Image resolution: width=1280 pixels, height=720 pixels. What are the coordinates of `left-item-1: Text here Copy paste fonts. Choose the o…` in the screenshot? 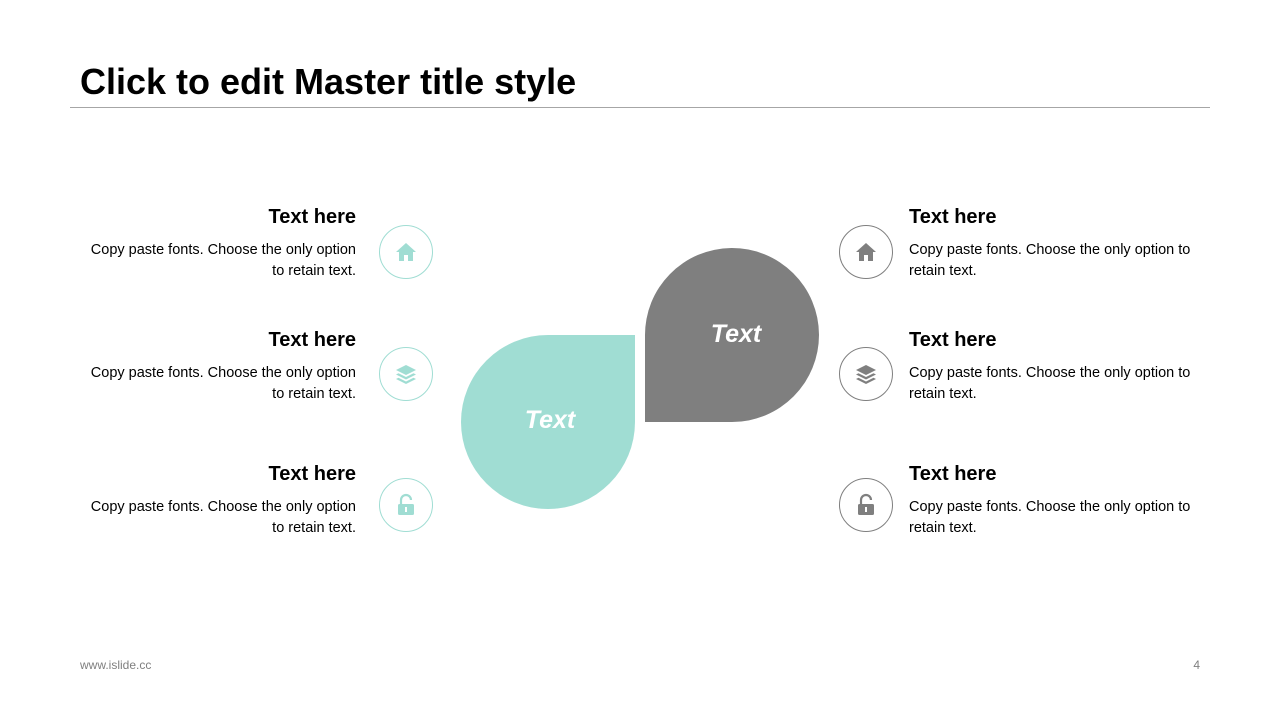 It's located at (221, 243).